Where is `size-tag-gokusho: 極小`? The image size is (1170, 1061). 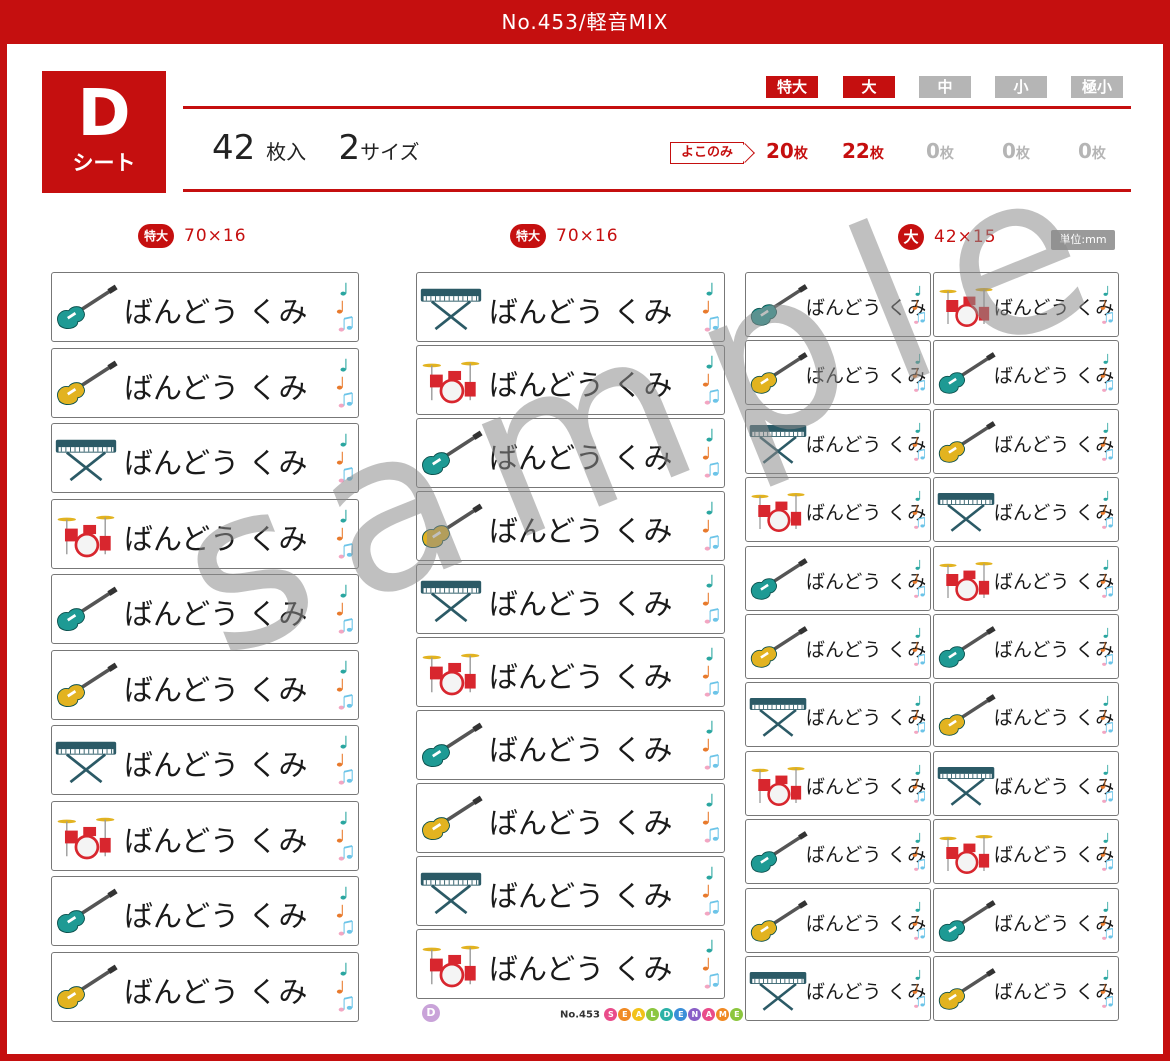 size-tag-gokusho: 極小 is located at coordinates (1097, 87).